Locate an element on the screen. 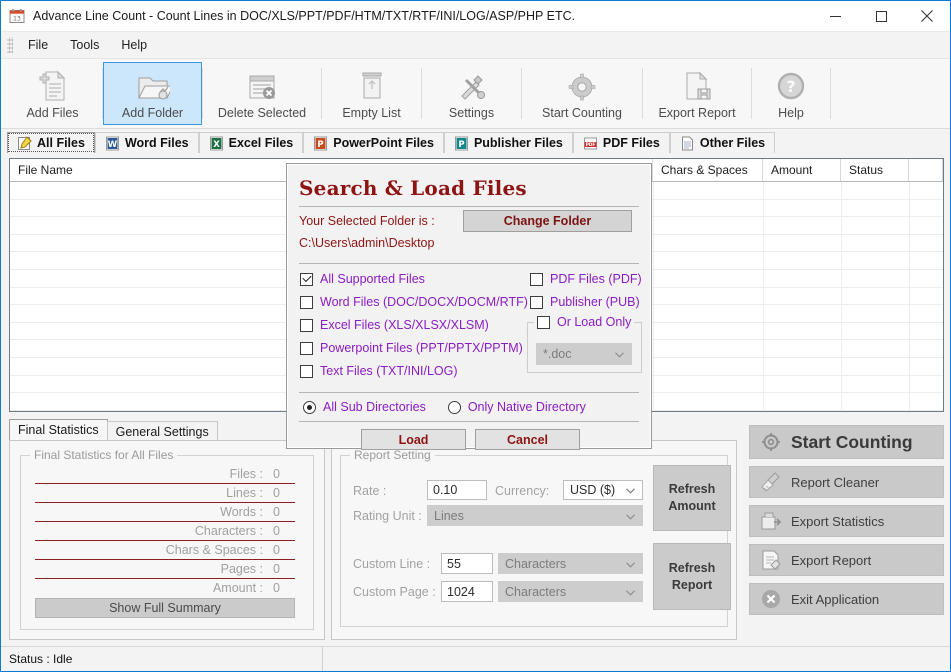  tab-pdf-files: PDF PDF Files is located at coordinates (621, 142).